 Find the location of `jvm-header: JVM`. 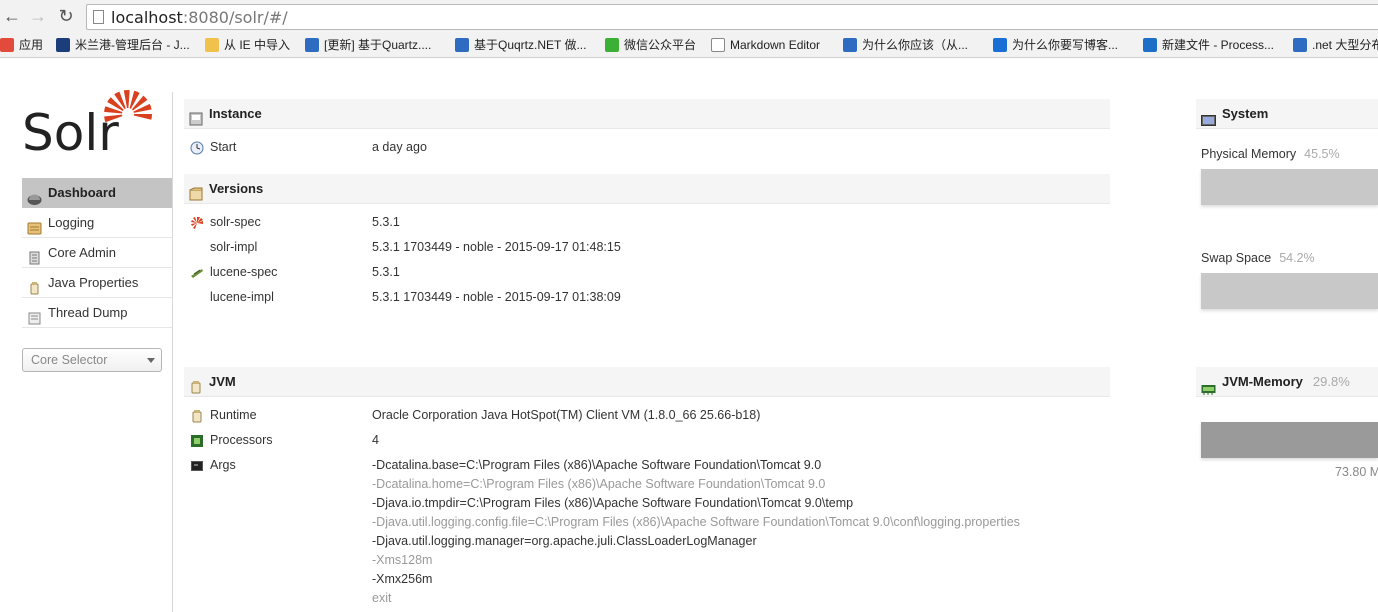

jvm-header: JVM is located at coordinates (647, 382).